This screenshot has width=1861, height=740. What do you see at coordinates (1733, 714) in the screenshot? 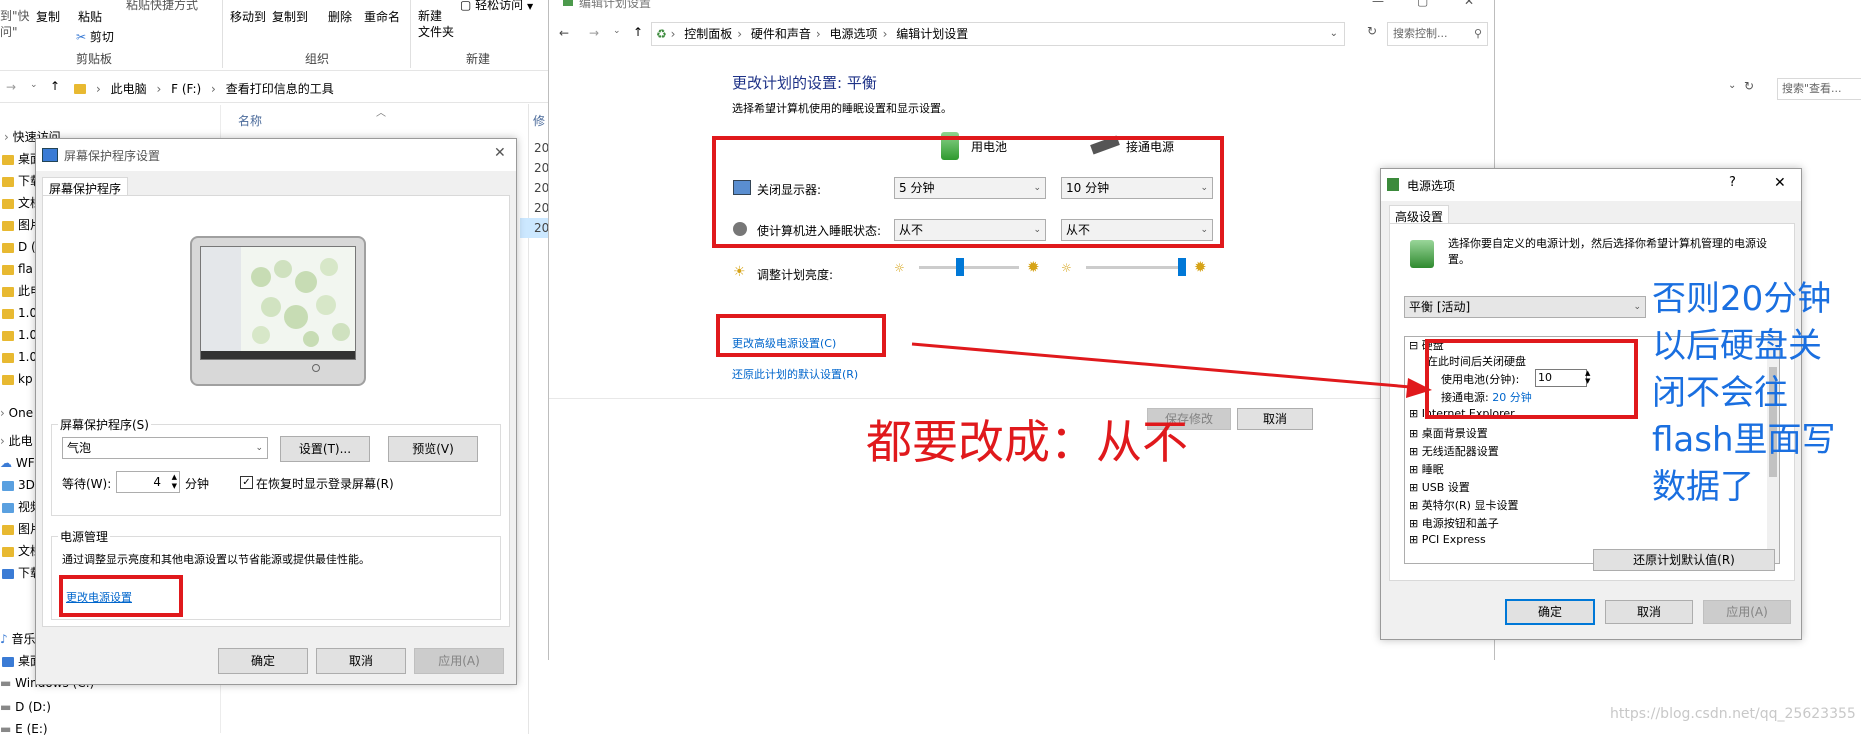
I see `watermark: https://blog.csdn.net/qq_25623355` at bounding box center [1733, 714].